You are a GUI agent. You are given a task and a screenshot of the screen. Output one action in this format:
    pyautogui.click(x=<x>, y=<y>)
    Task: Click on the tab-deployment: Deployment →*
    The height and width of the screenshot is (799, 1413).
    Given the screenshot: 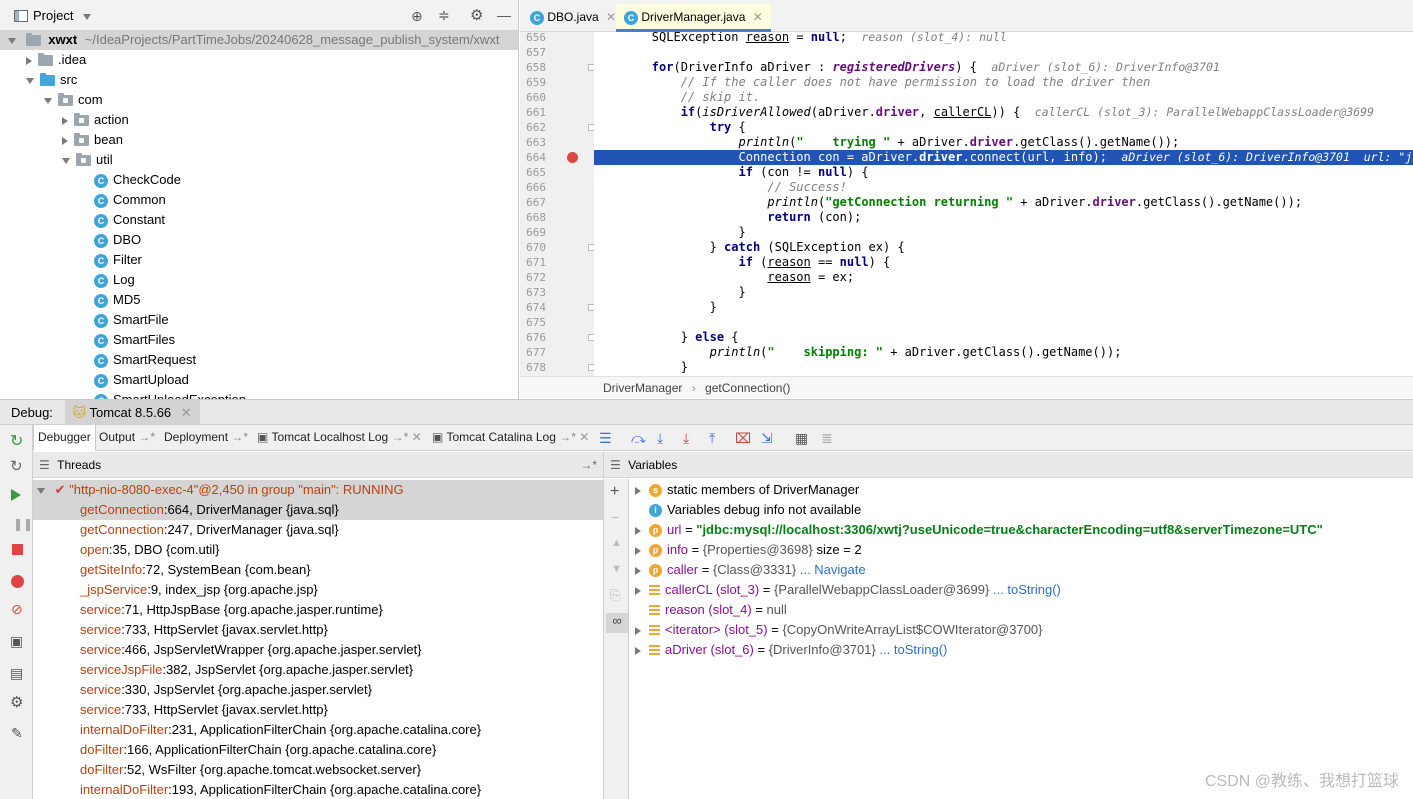 What is the action you would take?
    pyautogui.click(x=206, y=438)
    